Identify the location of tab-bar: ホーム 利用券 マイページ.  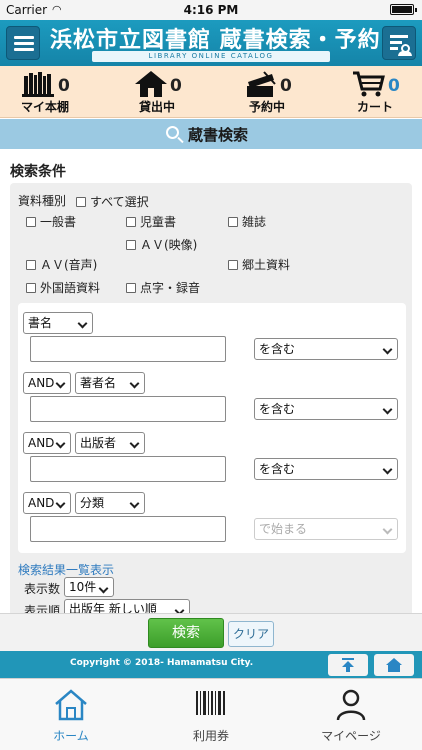
(211, 714).